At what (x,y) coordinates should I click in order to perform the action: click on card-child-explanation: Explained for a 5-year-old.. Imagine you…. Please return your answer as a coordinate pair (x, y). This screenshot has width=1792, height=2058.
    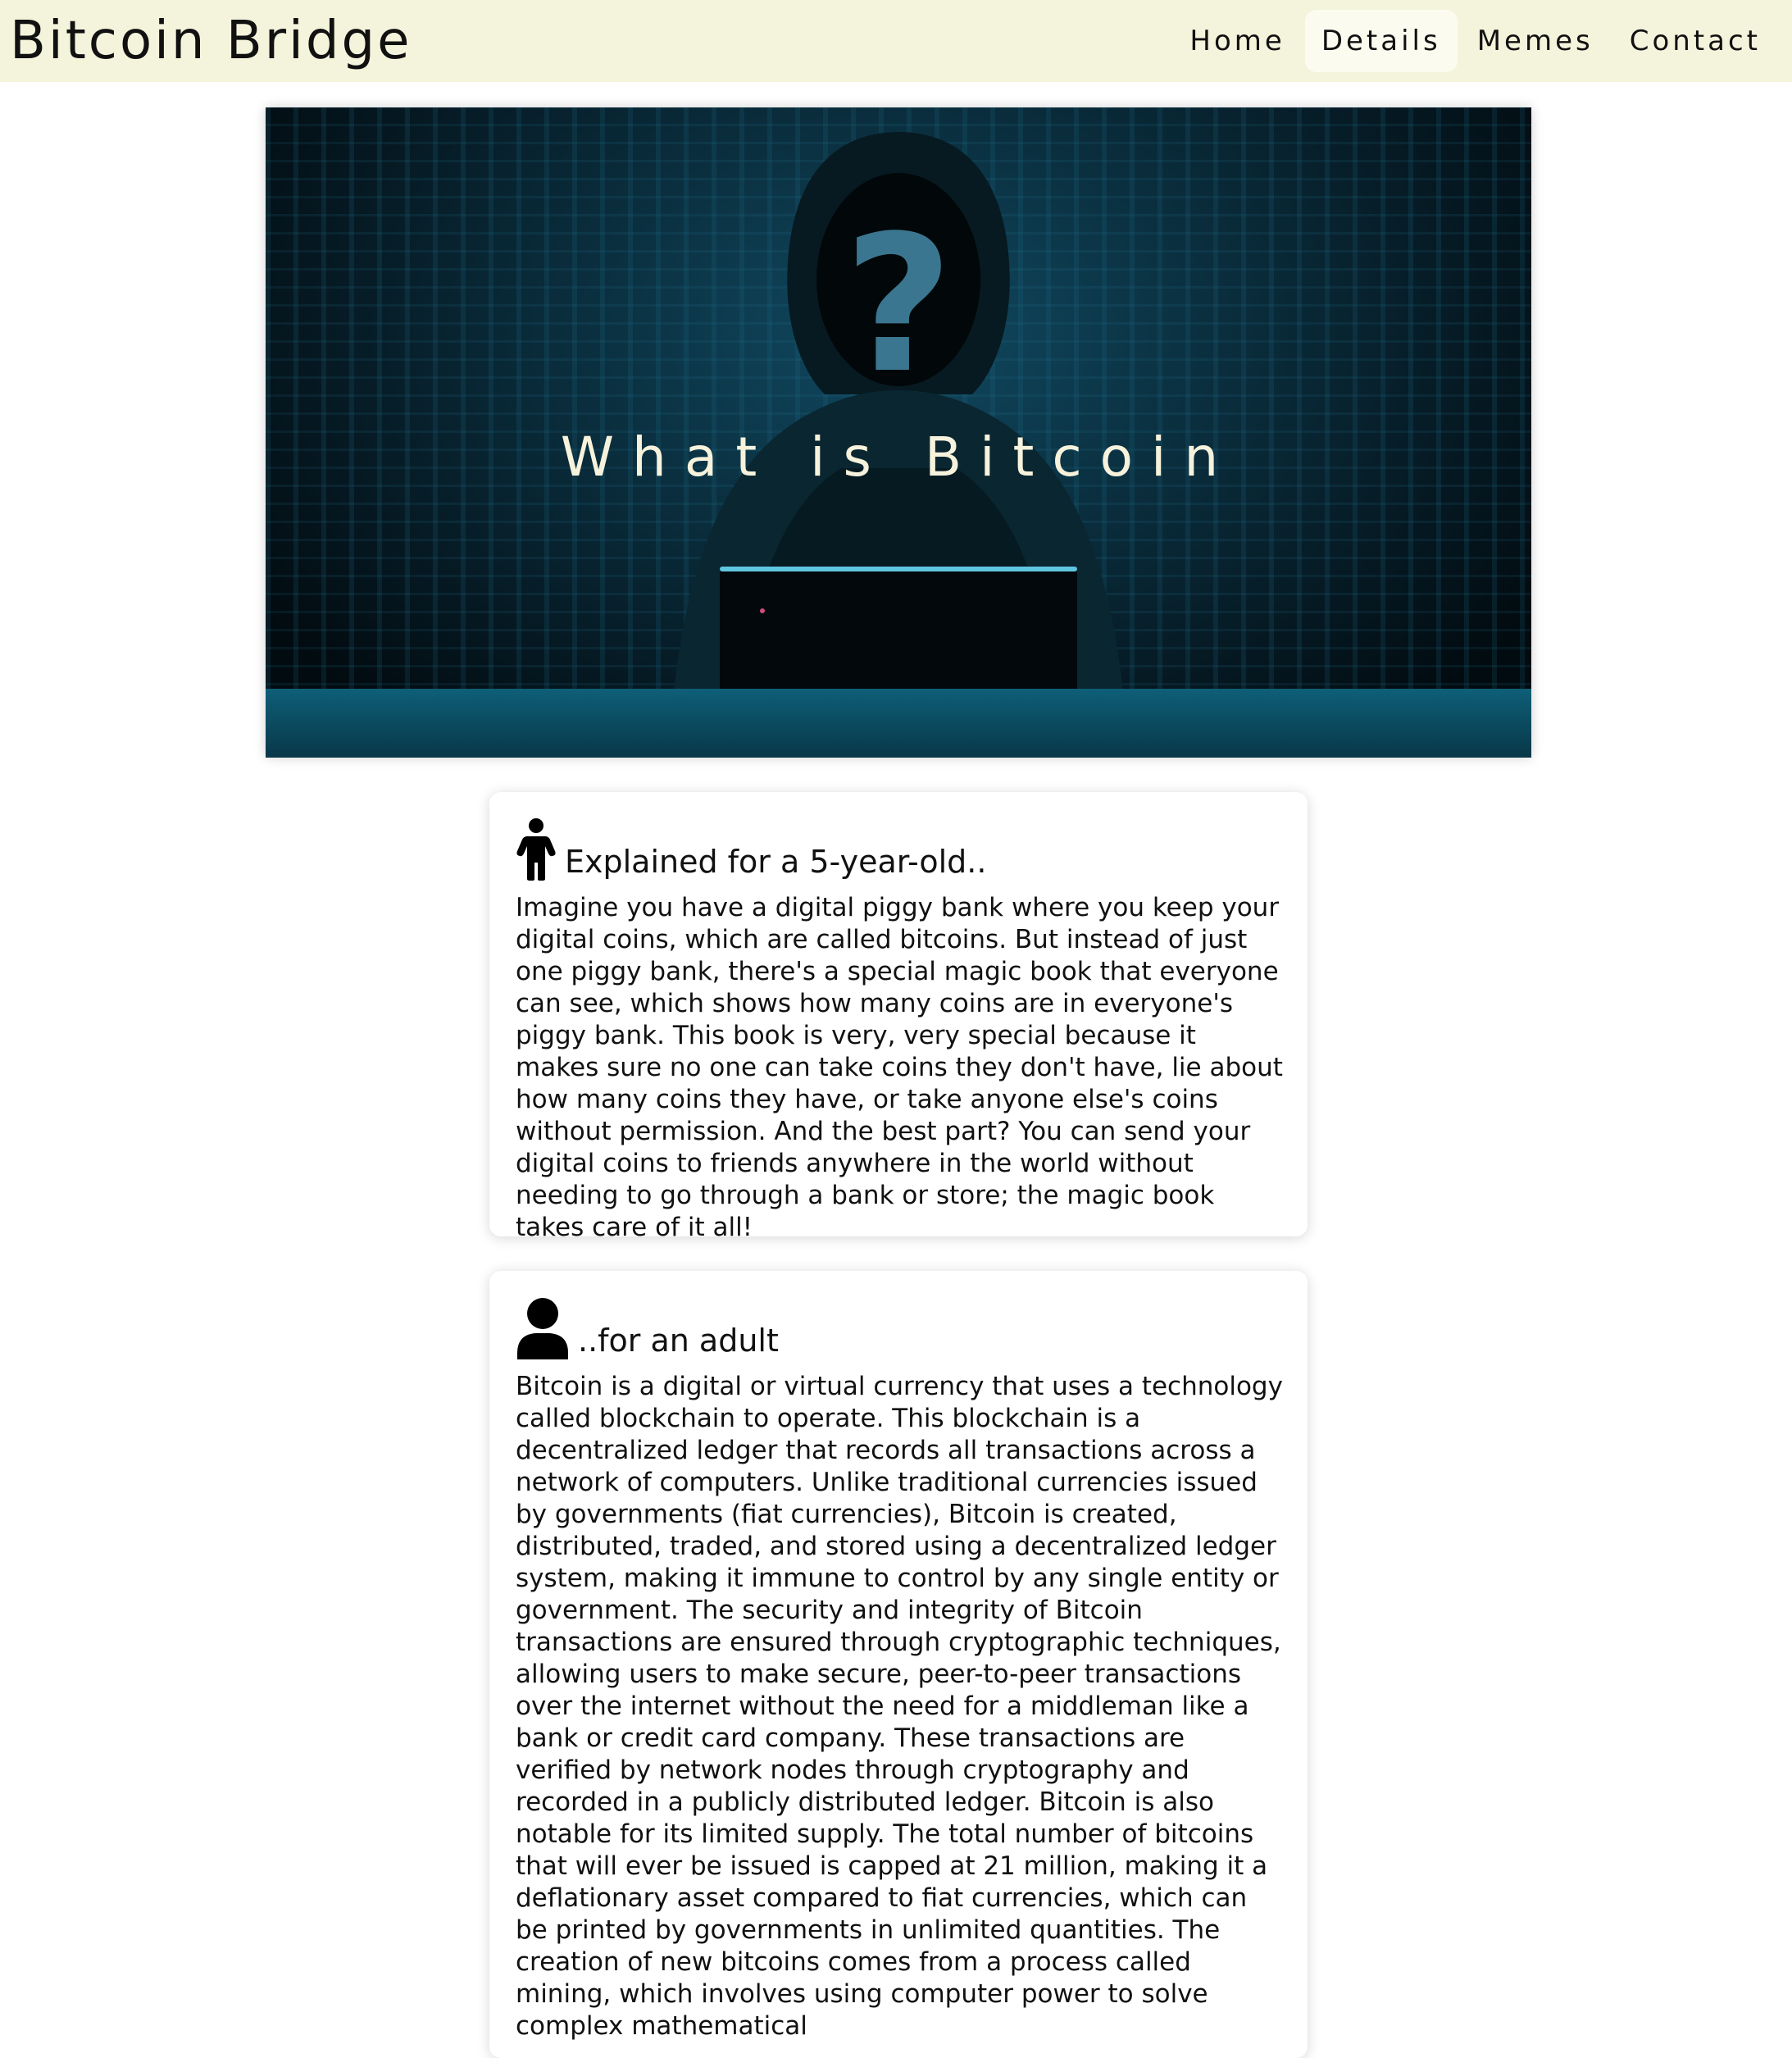
    Looking at the image, I should click on (898, 1017).